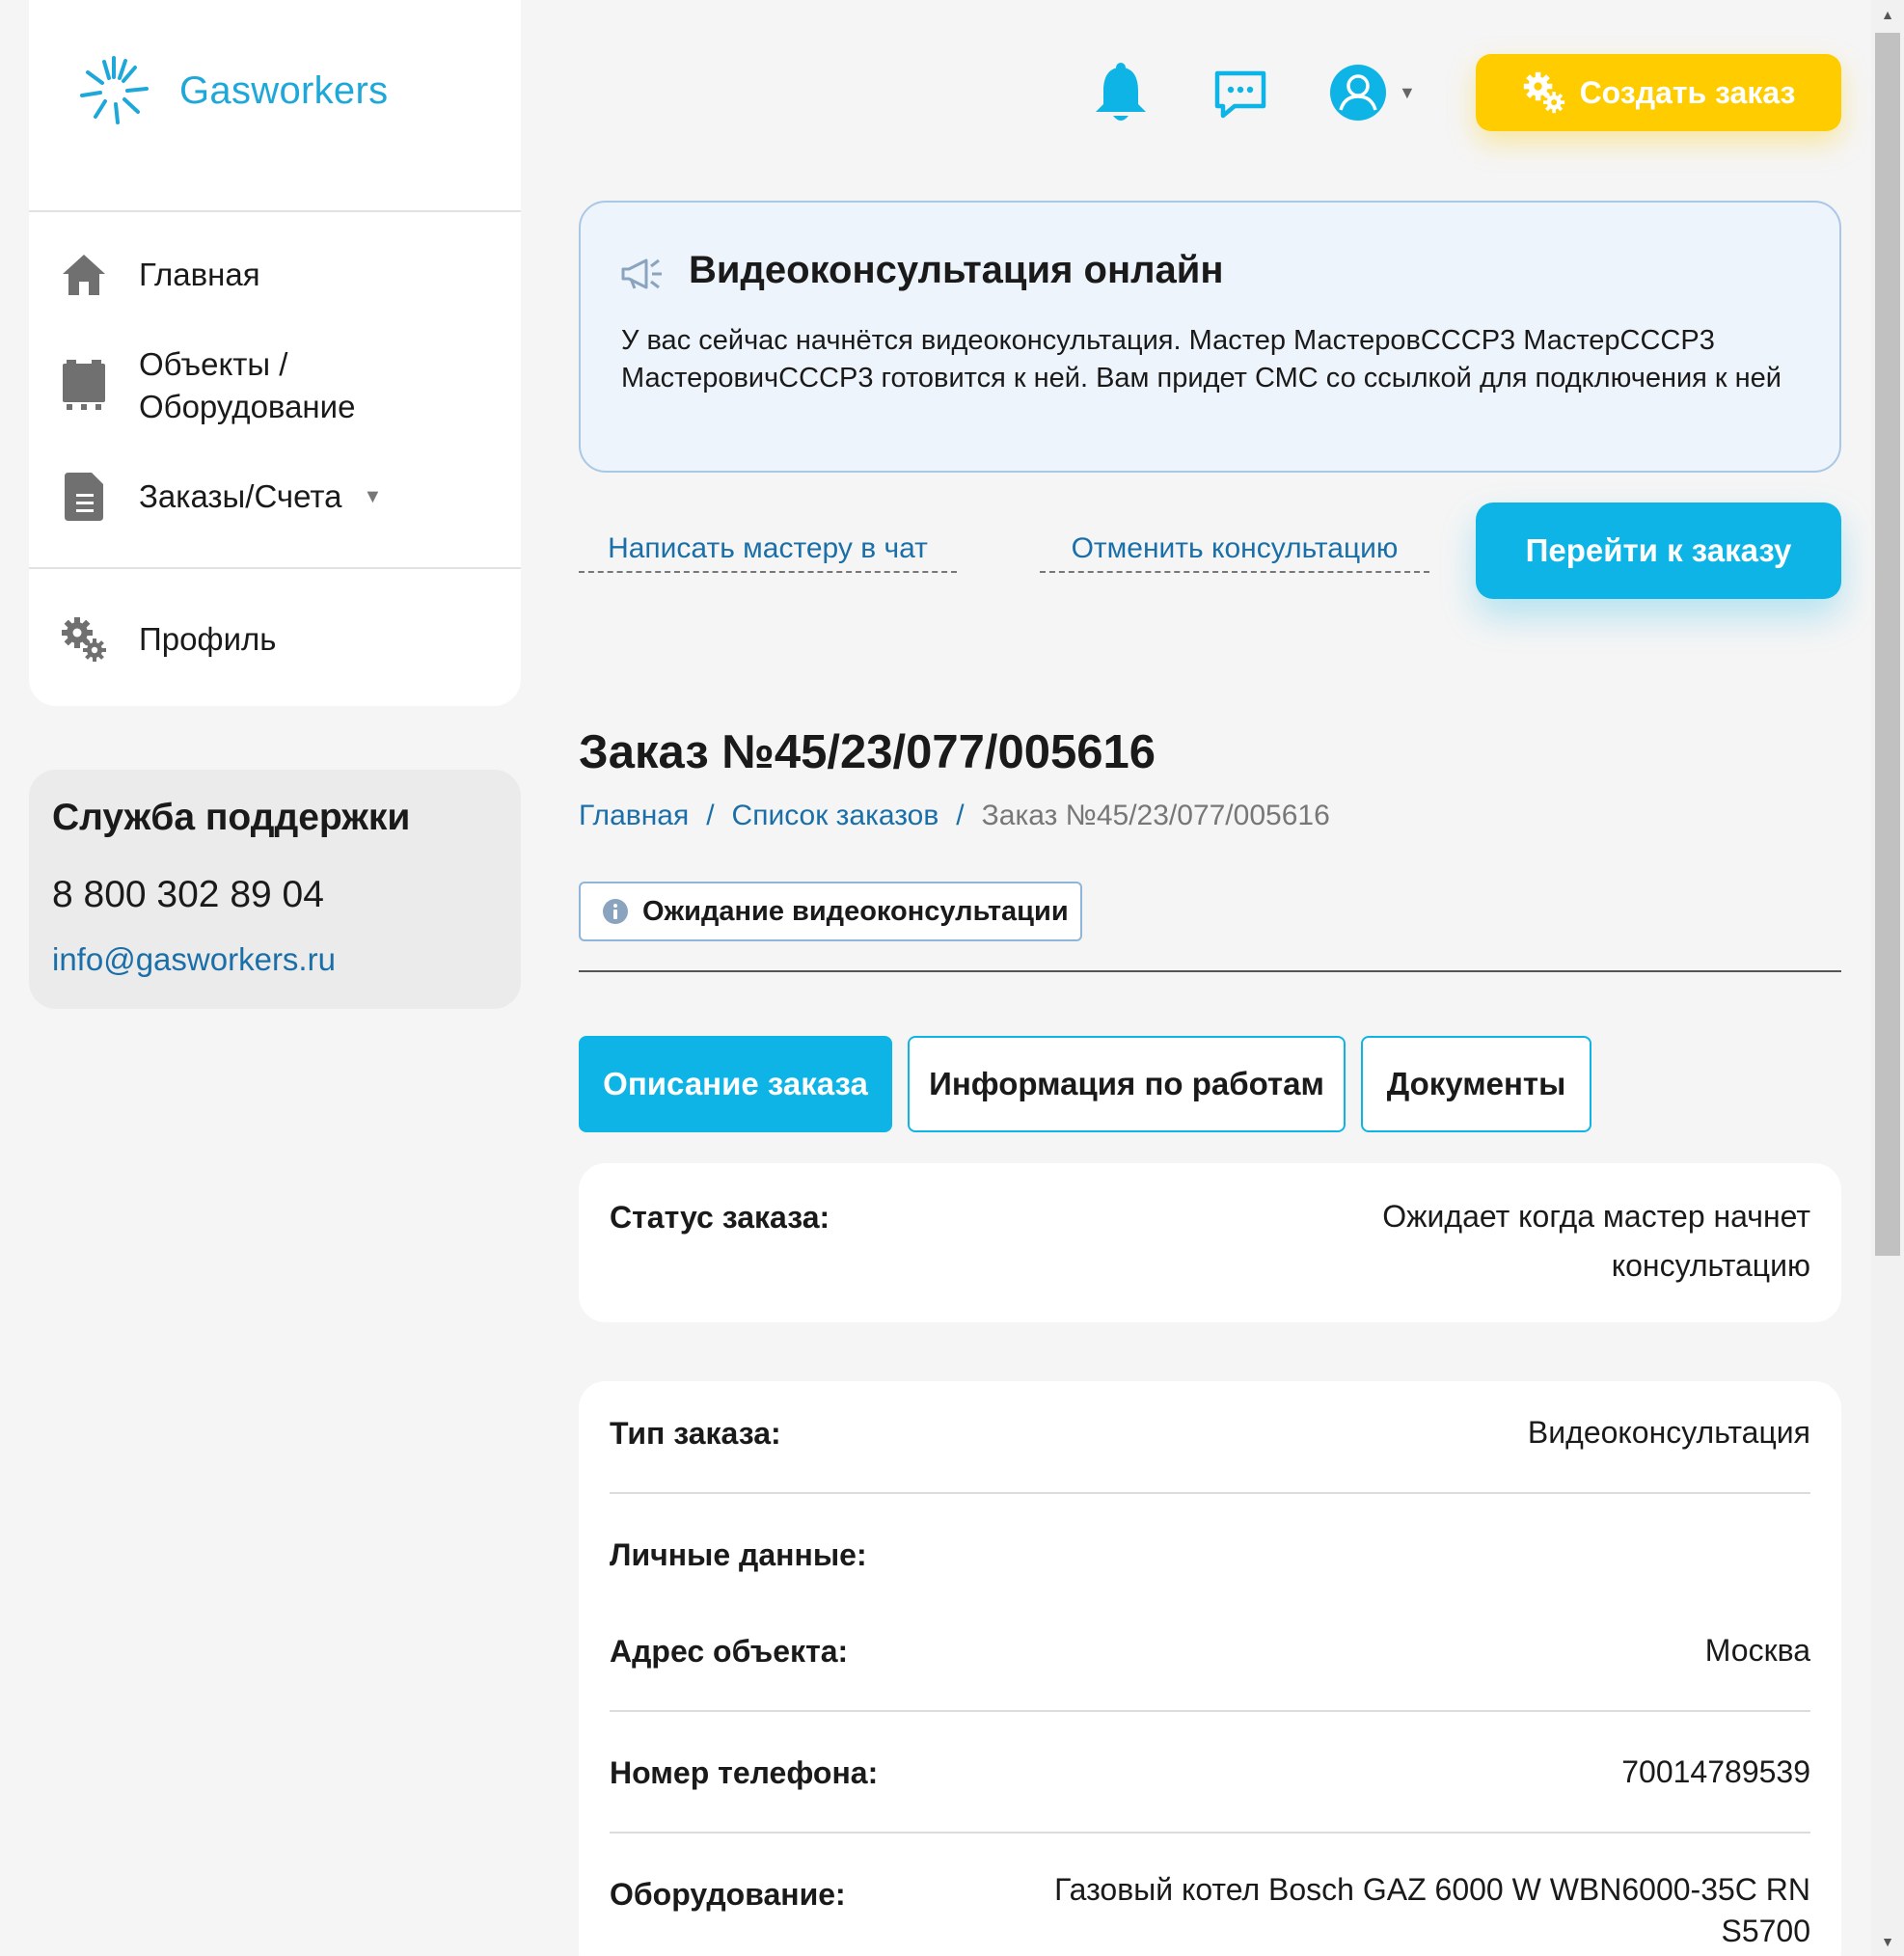 This screenshot has width=1904, height=1956. I want to click on sidebar-item-label: Оборудование, so click(247, 407).